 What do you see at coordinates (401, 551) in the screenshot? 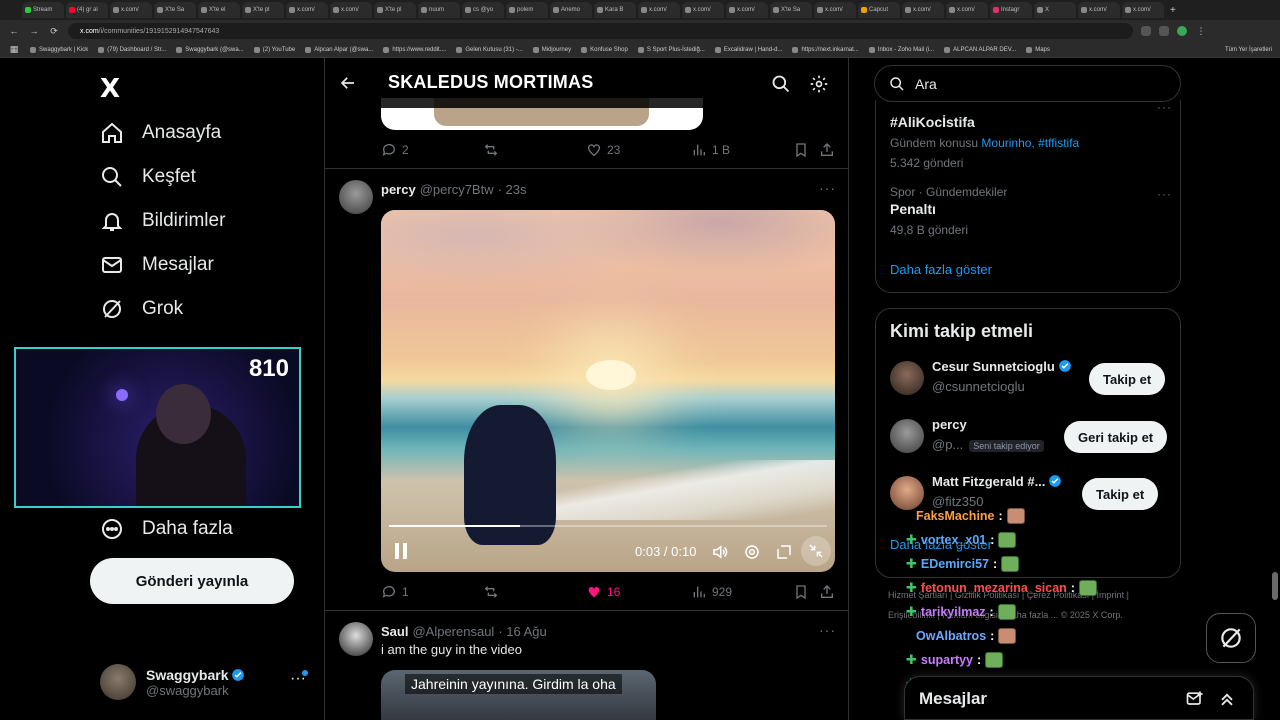
I see `pause-icon` at bounding box center [401, 551].